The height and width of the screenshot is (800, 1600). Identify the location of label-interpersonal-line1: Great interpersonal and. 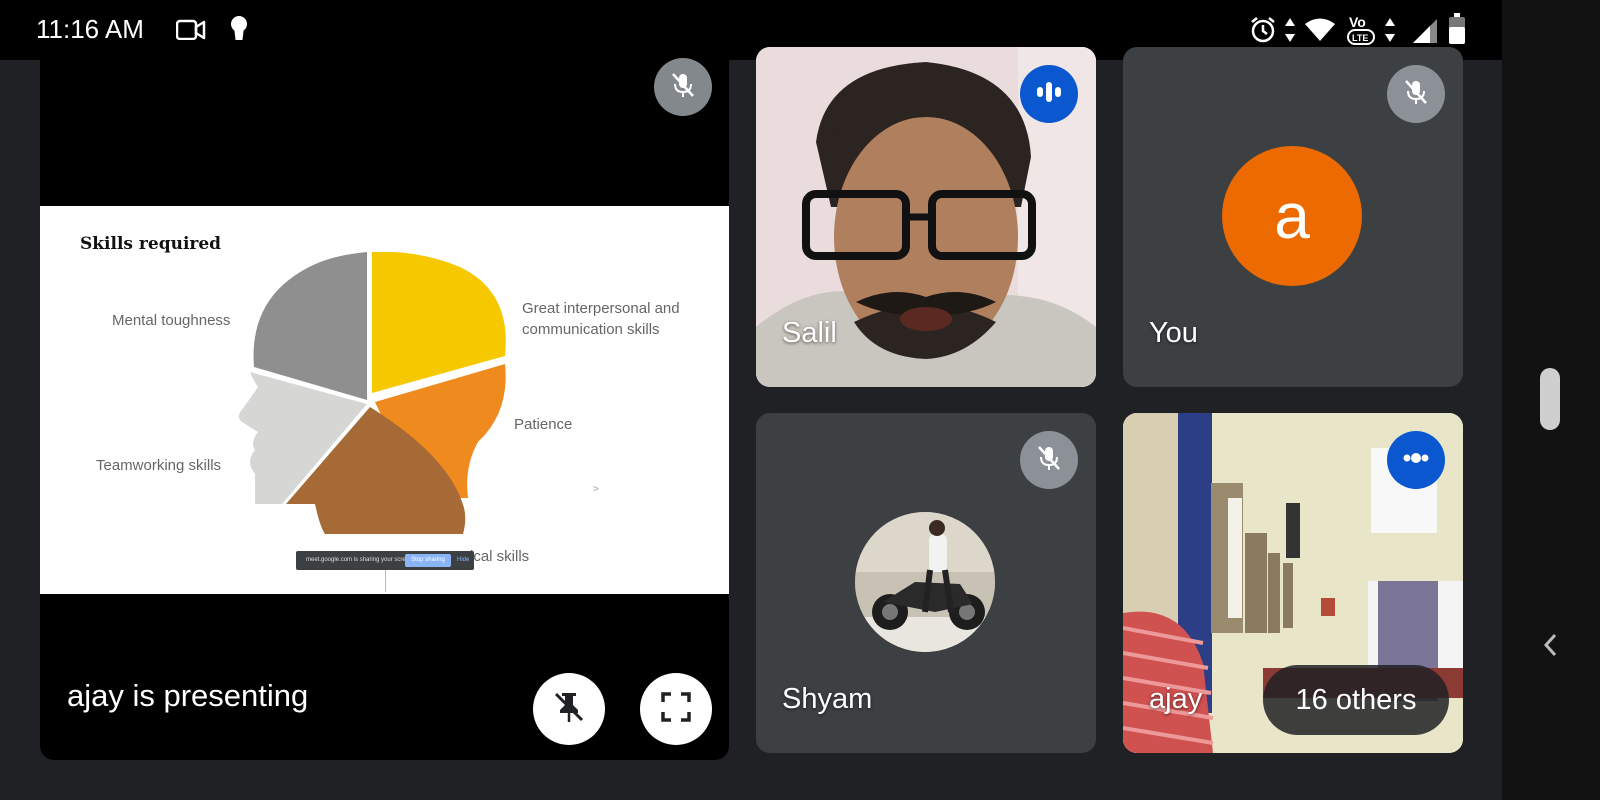
(601, 308).